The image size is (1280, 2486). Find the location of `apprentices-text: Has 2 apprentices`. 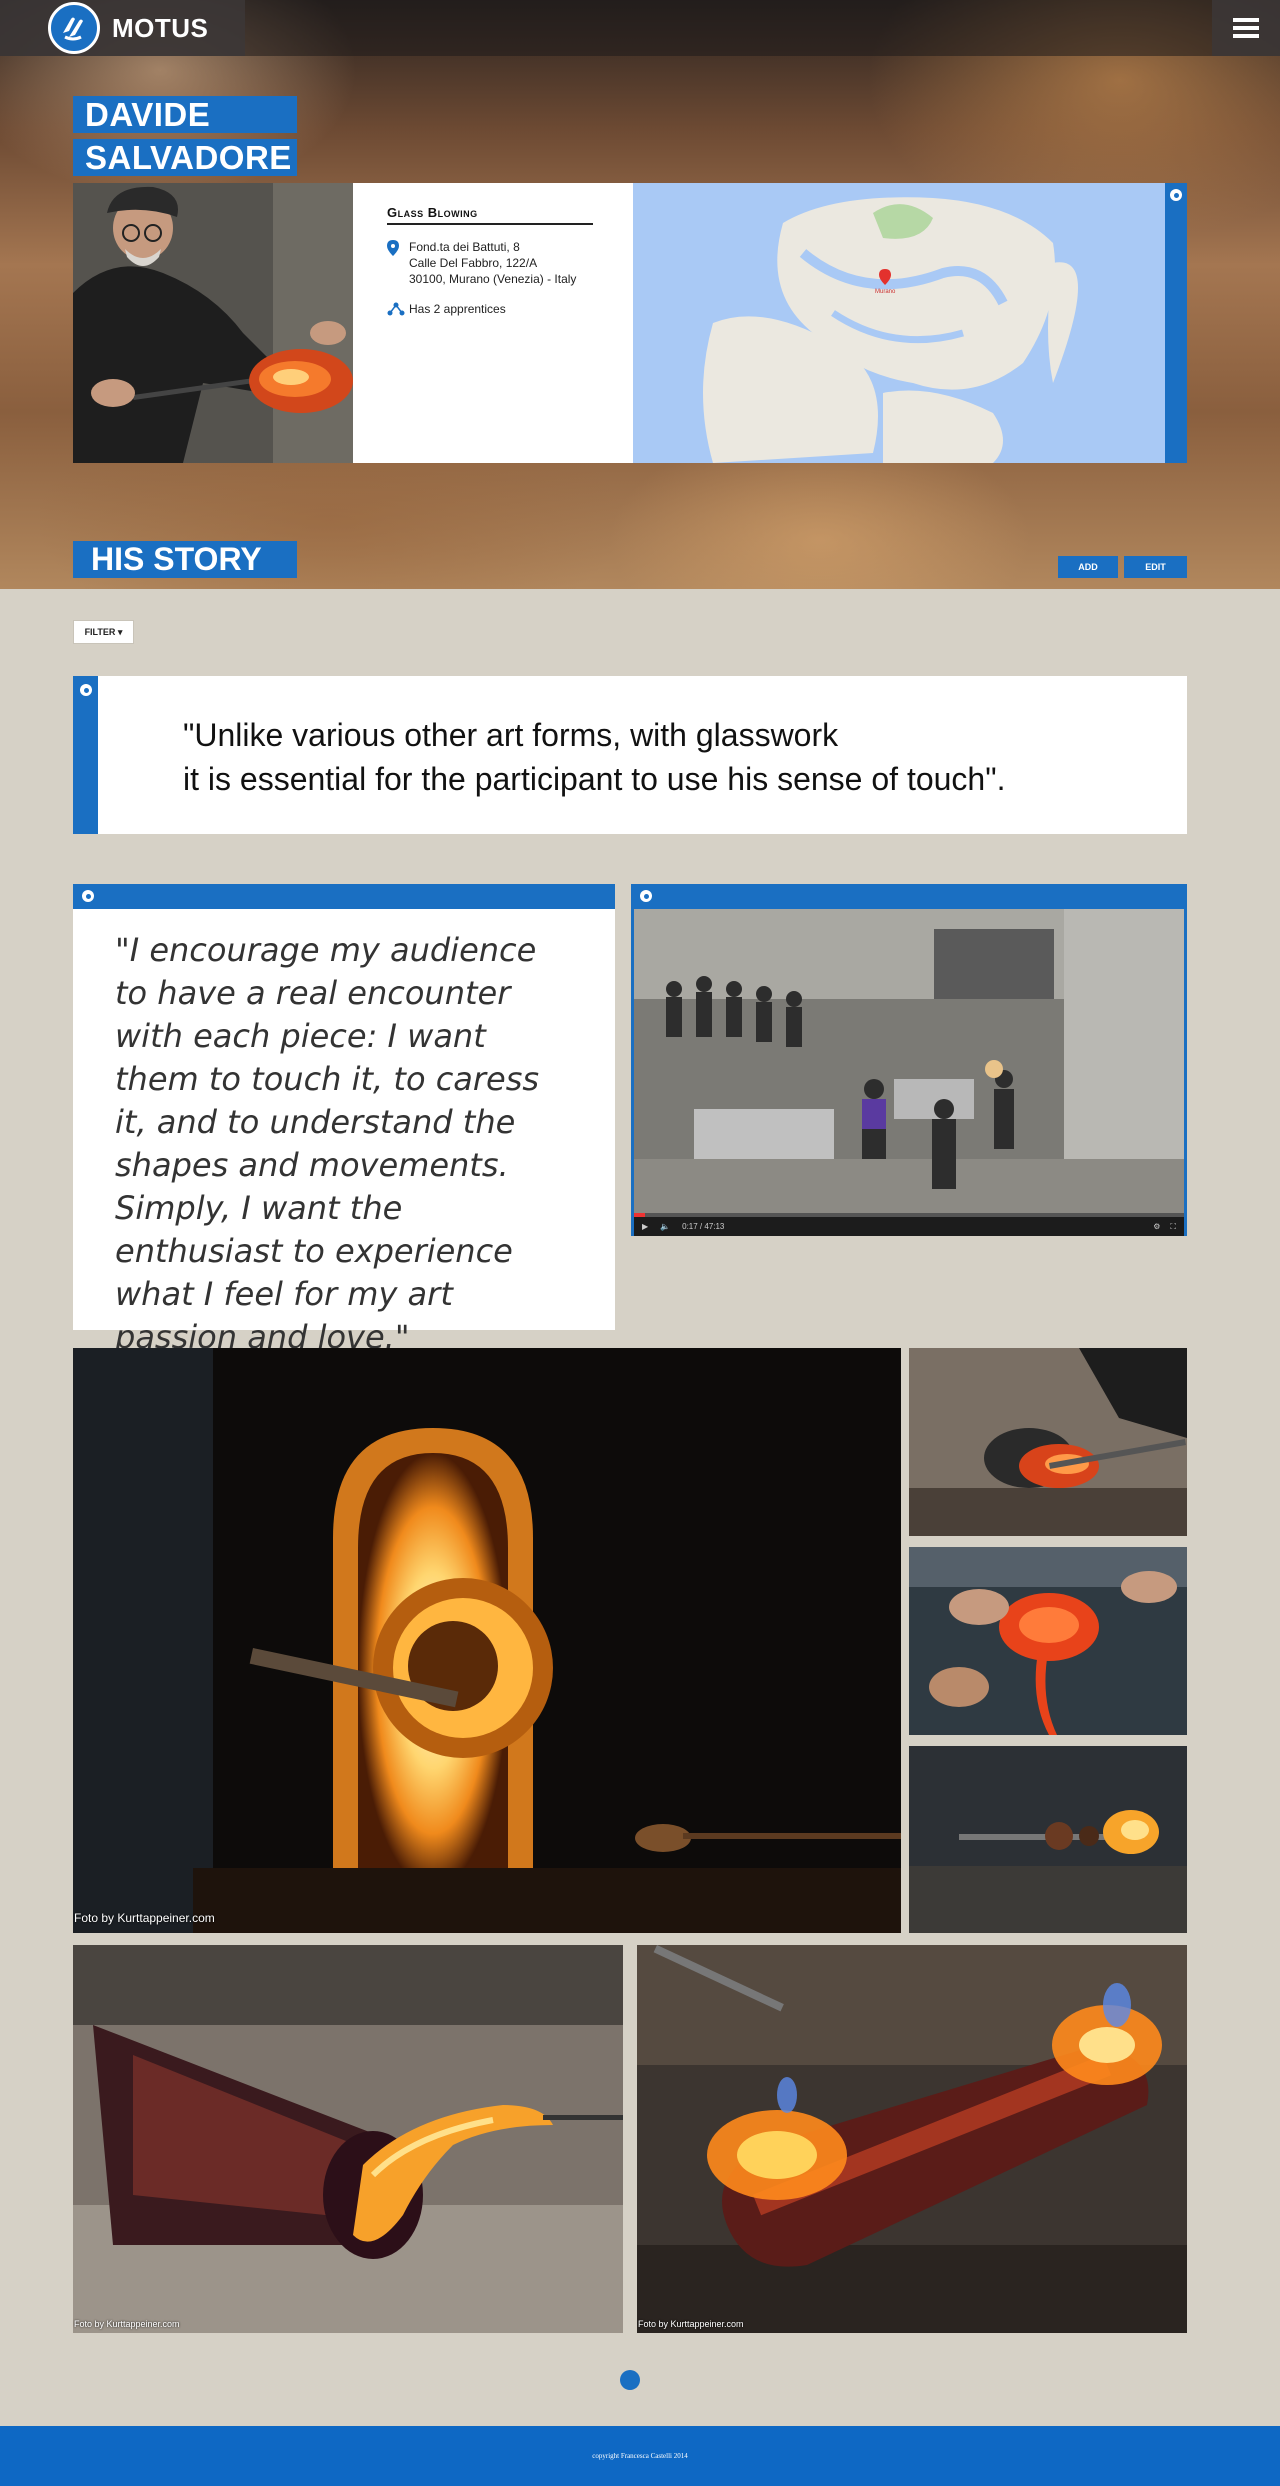

apprentices-text: Has 2 apprentices is located at coordinates (457, 309).